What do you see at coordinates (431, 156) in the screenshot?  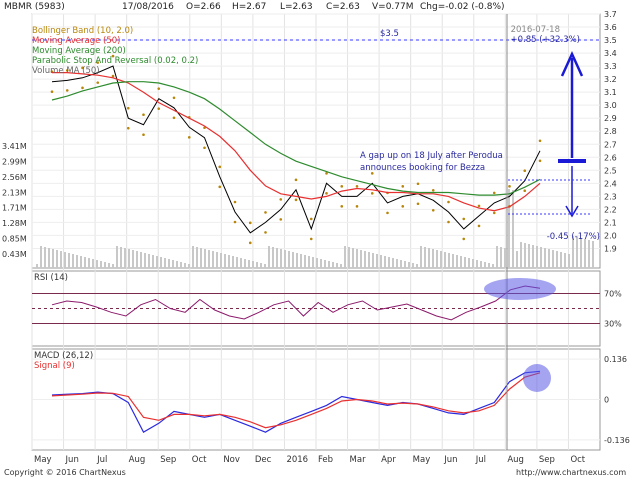 I see `note-line-1: A gap up on 18 July after Perodua` at bounding box center [431, 156].